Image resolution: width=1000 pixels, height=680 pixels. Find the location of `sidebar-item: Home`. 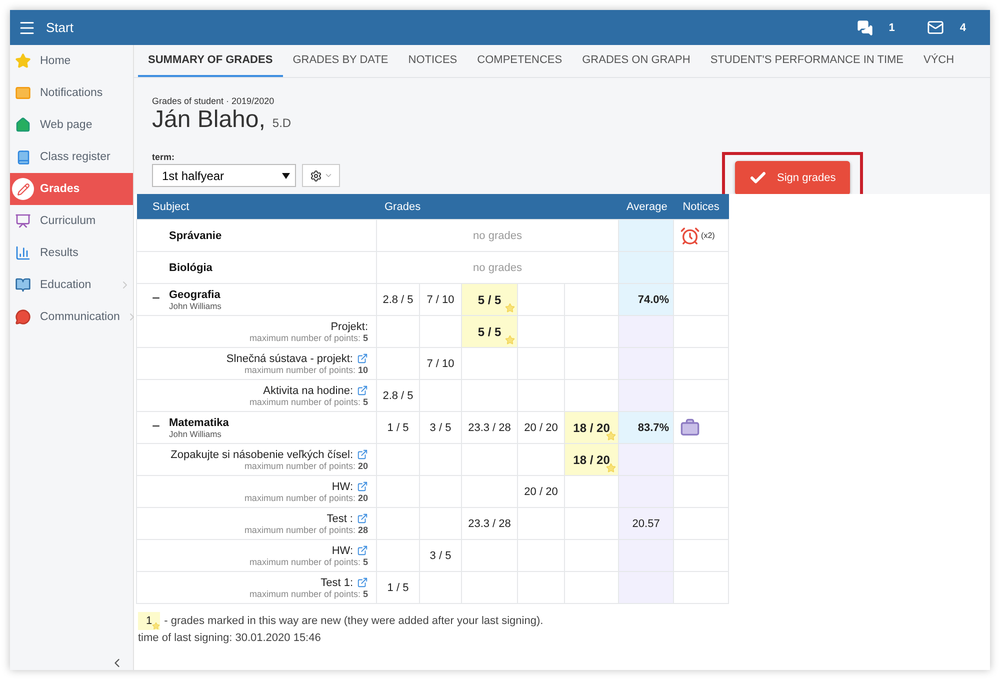

sidebar-item: Home is located at coordinates (71, 61).